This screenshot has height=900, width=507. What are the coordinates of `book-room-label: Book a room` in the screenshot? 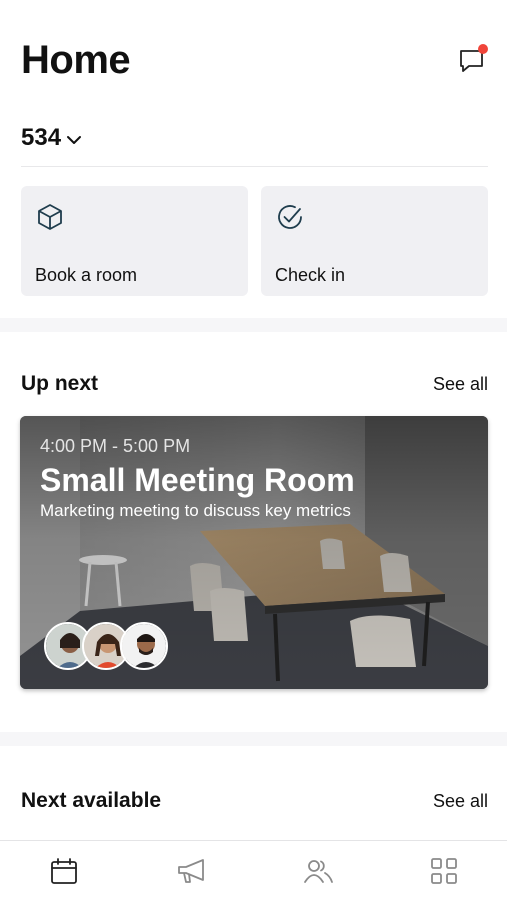 It's located at (86, 275).